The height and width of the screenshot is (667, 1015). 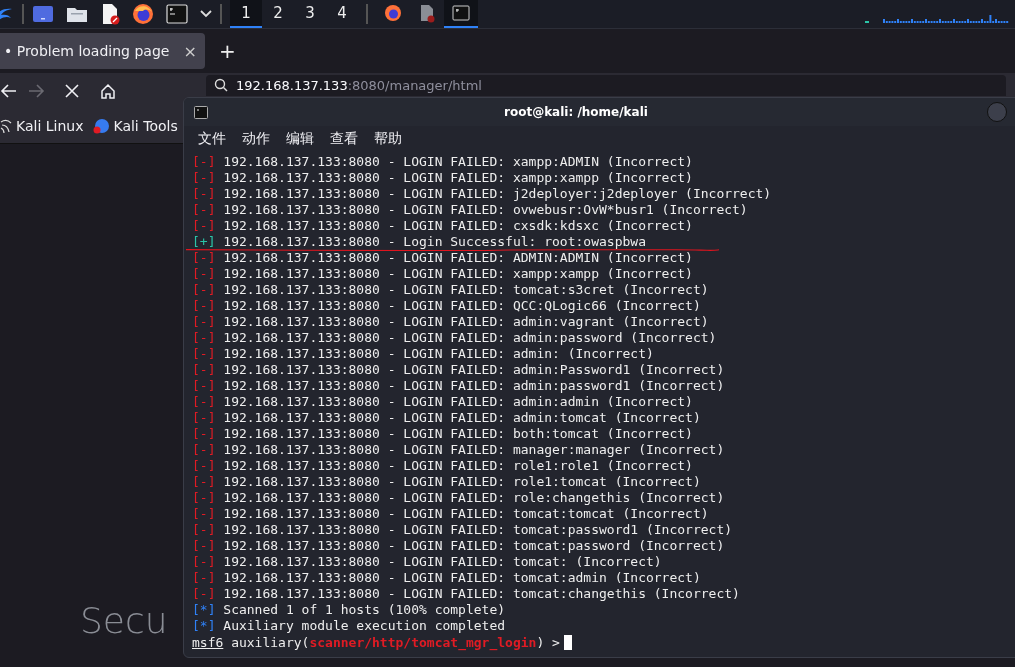 I want to click on workspace-button: 2, so click(x=278, y=14).